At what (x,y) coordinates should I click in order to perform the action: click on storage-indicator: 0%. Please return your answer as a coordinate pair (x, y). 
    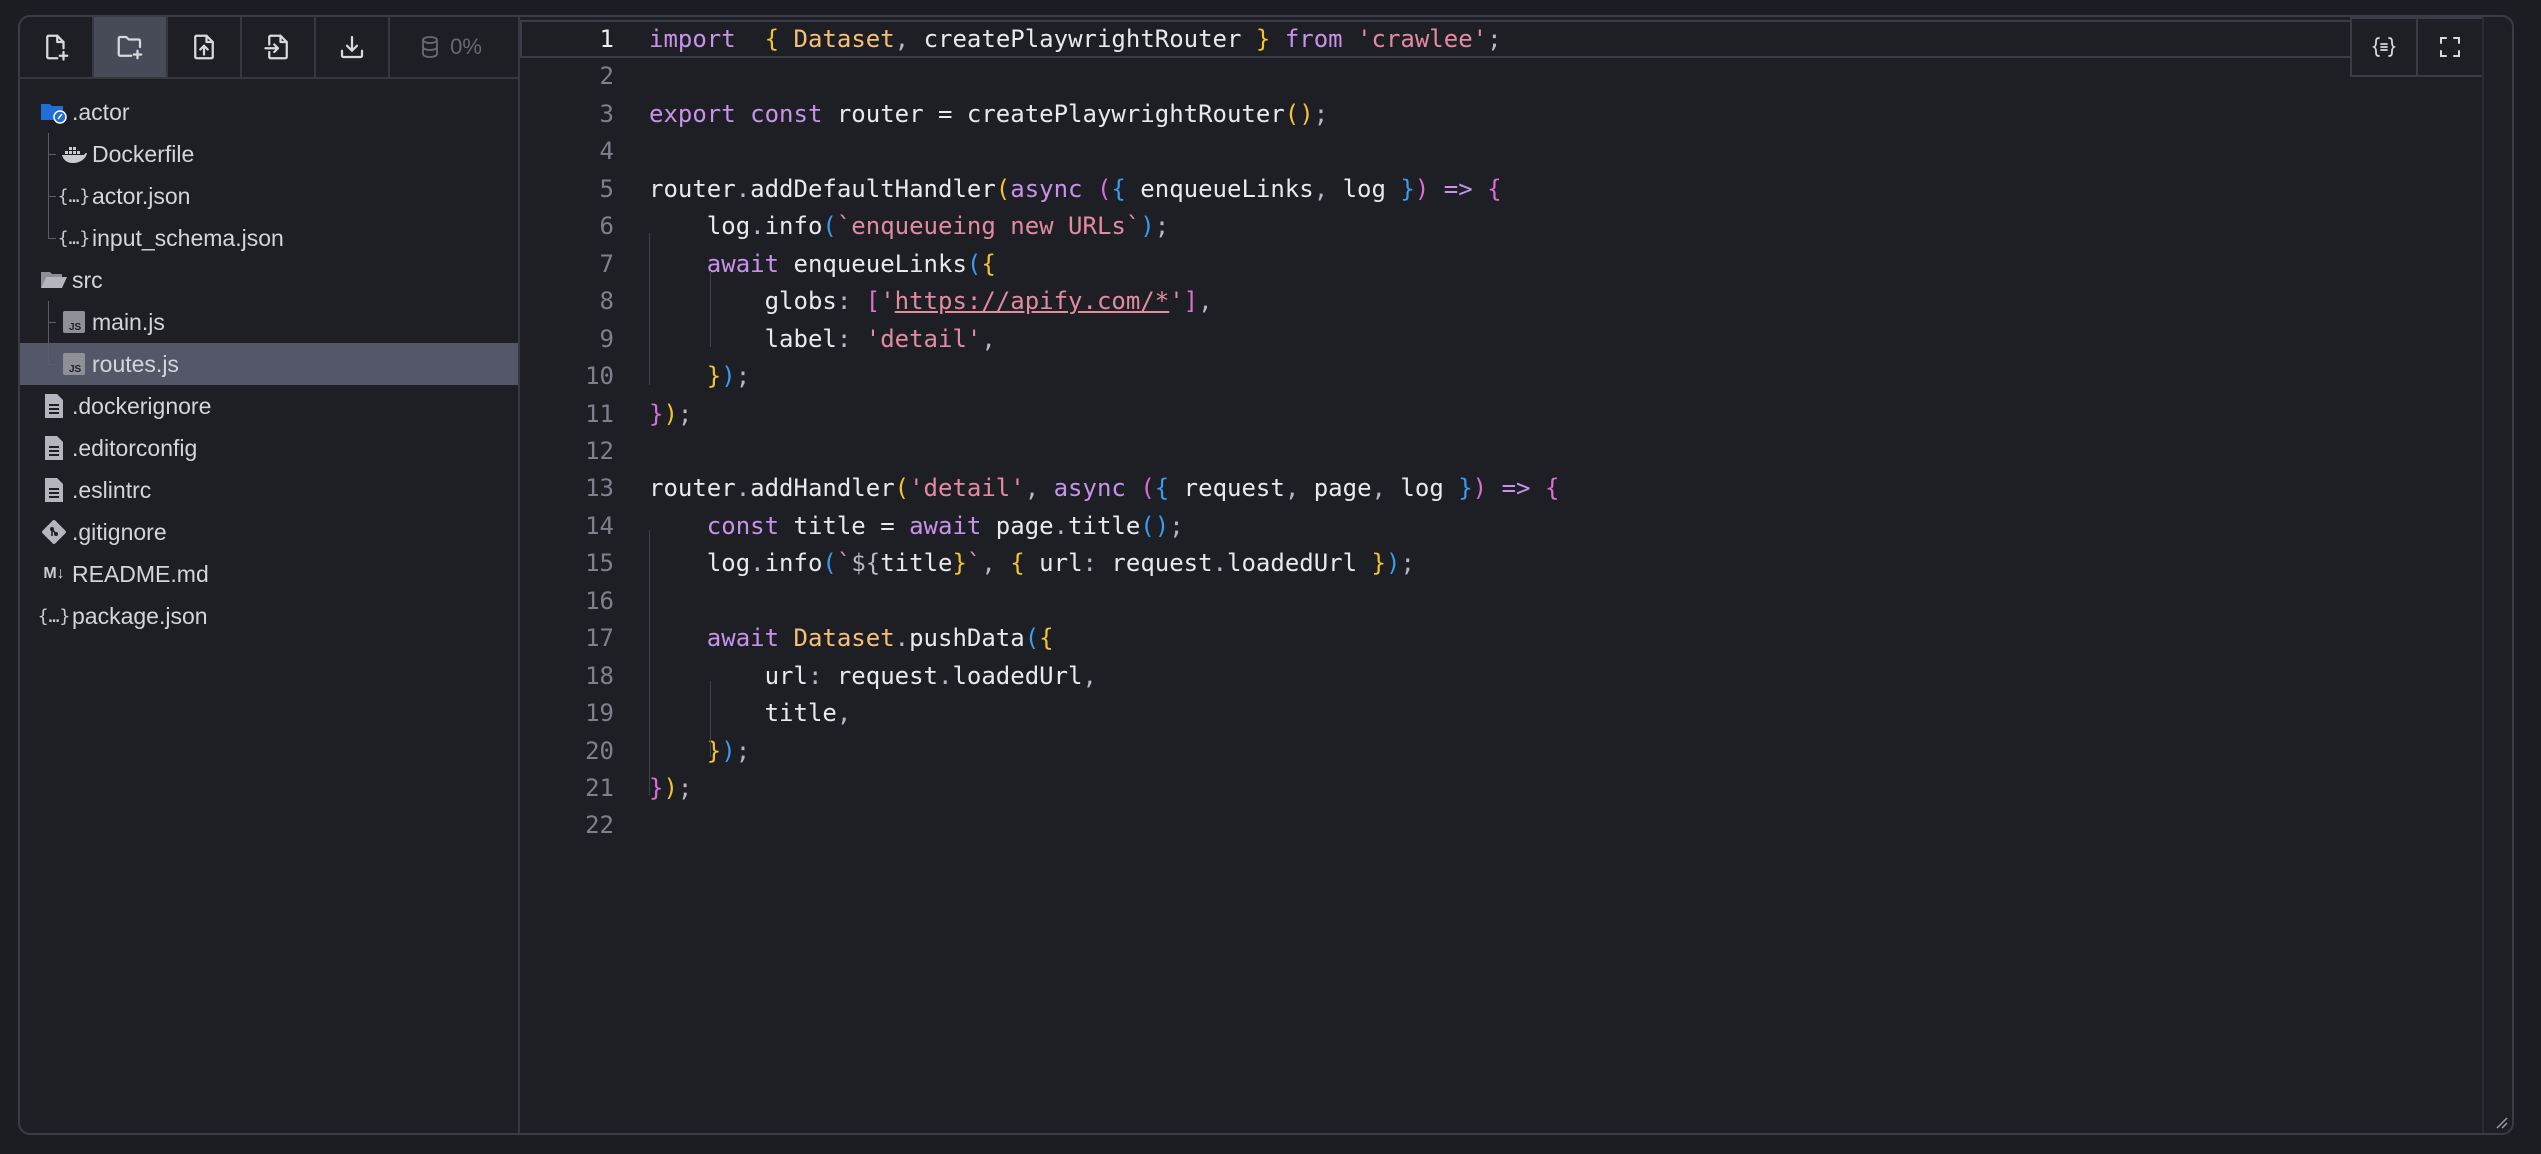
    Looking at the image, I should click on (450, 47).